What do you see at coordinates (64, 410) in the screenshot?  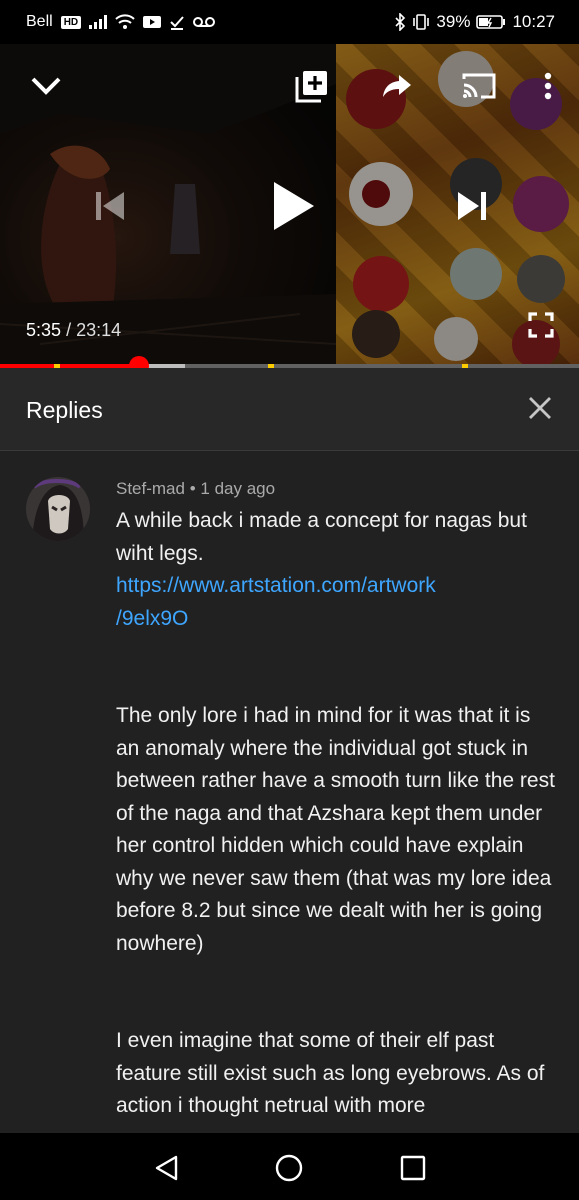 I see `replies-title: Replies` at bounding box center [64, 410].